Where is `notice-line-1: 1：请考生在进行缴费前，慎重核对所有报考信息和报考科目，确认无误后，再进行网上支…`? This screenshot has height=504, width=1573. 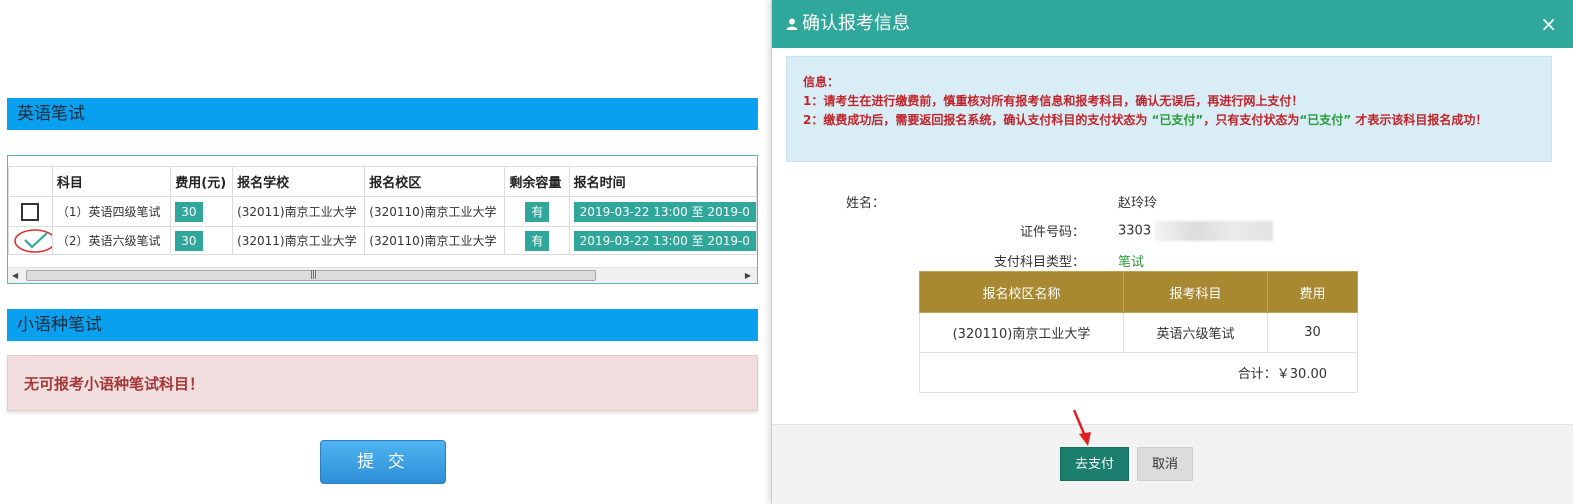
notice-line-1: 1：请考生在进行缴费前，慎重核对所有报考信息和报考科目，确认无误后，再进行网上支… is located at coordinates (1053, 101).